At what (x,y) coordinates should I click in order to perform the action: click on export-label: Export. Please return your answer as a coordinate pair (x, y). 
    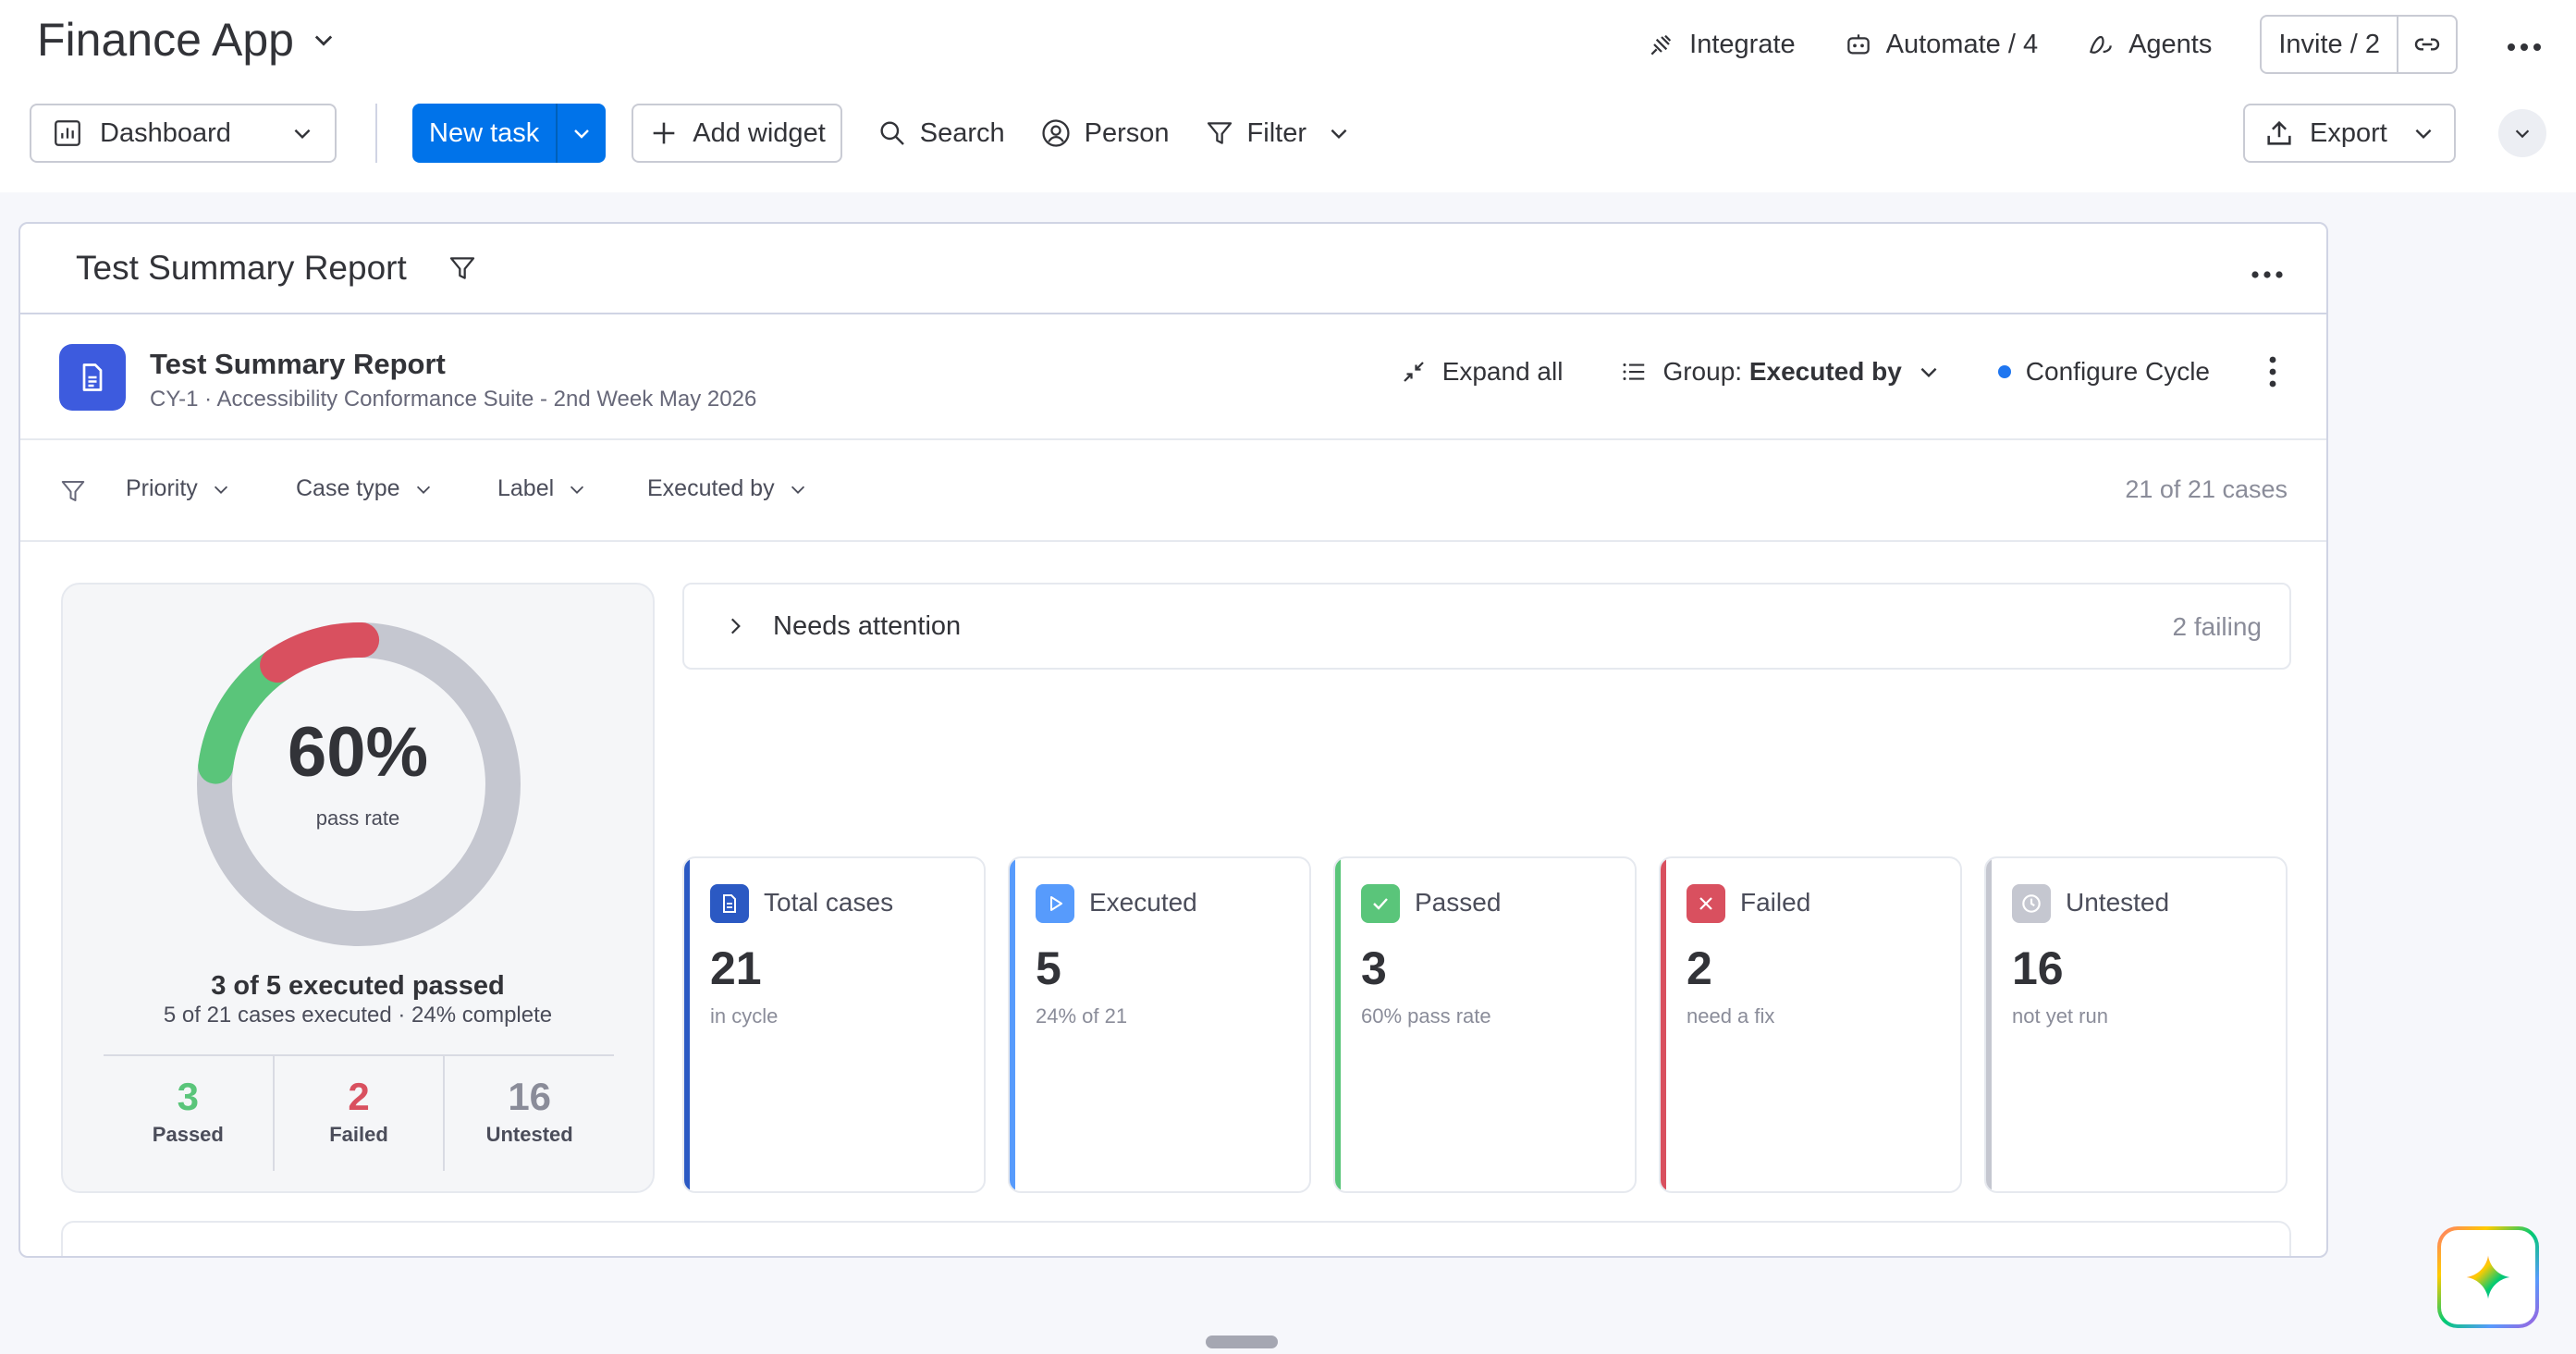
    Looking at the image, I should click on (2348, 132).